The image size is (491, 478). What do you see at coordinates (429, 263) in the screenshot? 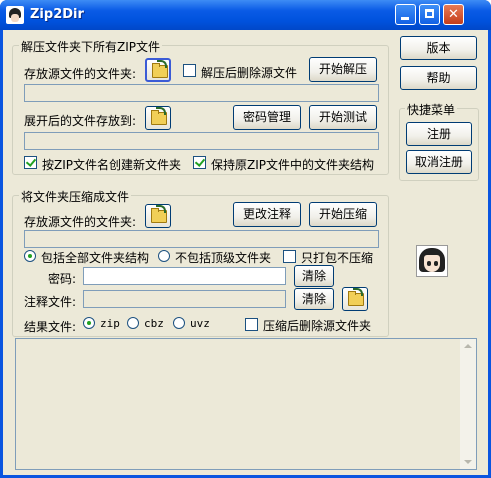
I see `avatar-eye-left` at bounding box center [429, 263].